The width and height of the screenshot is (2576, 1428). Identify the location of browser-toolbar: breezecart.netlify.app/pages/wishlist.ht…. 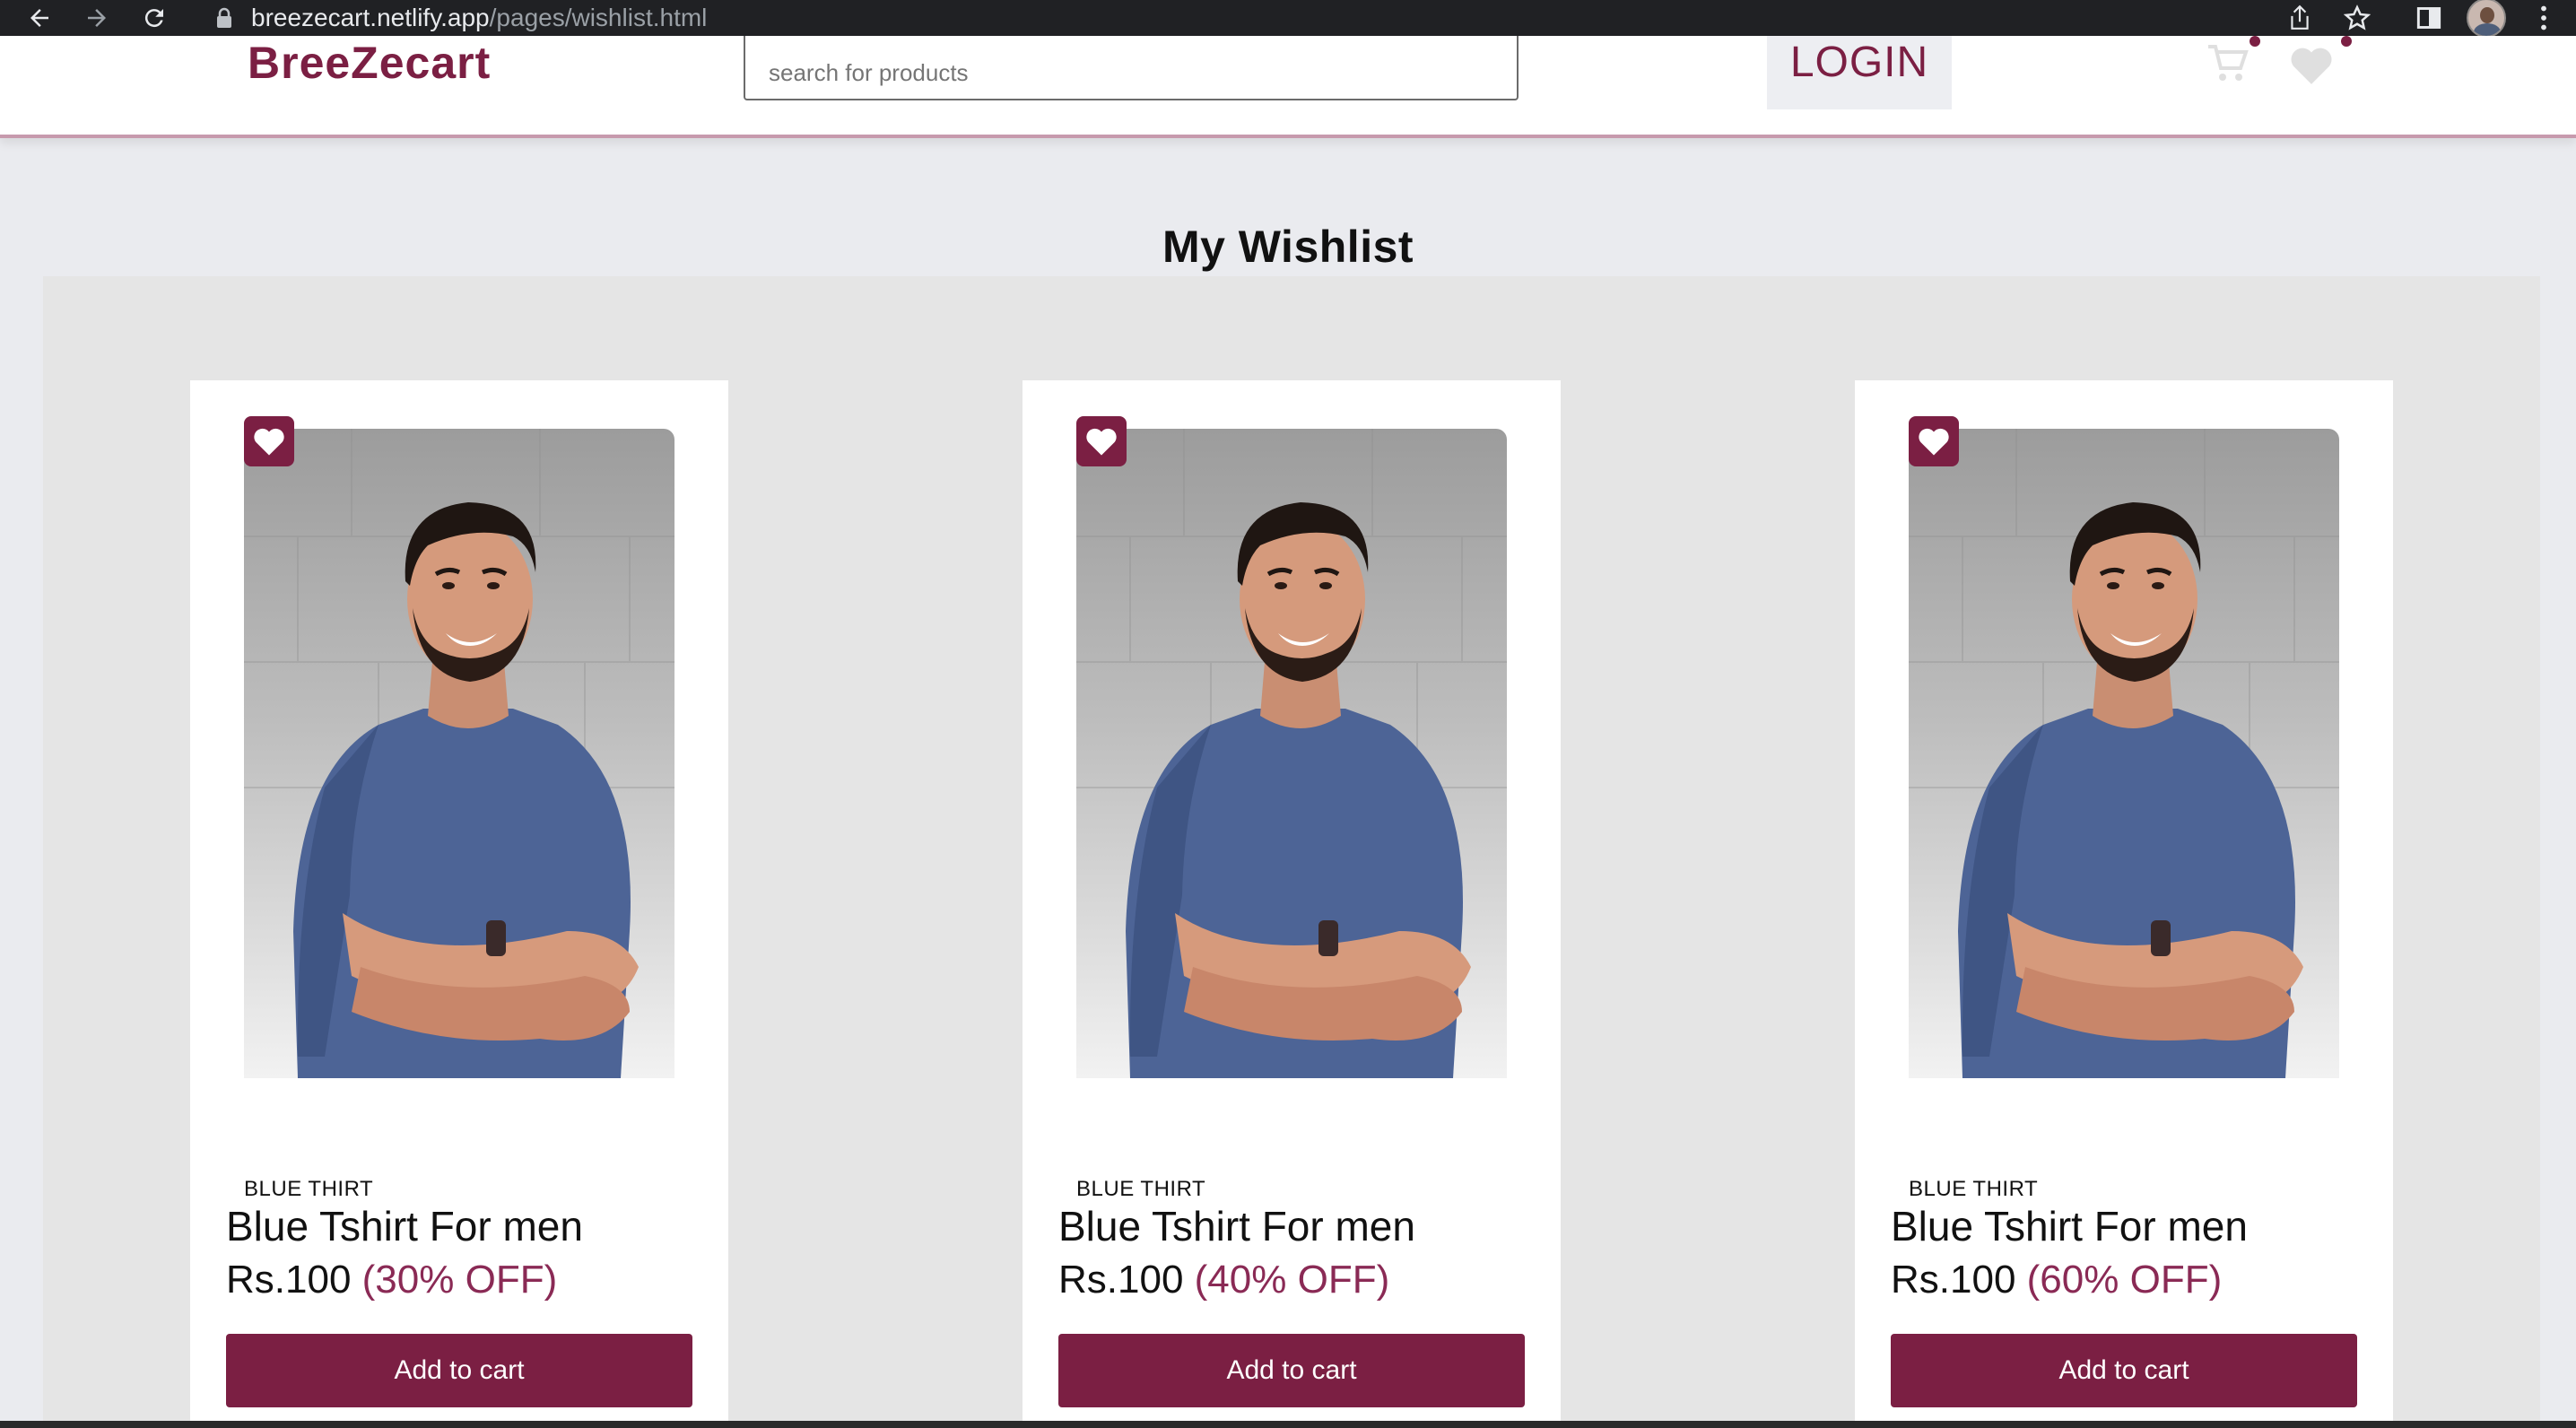
(1288, 19).